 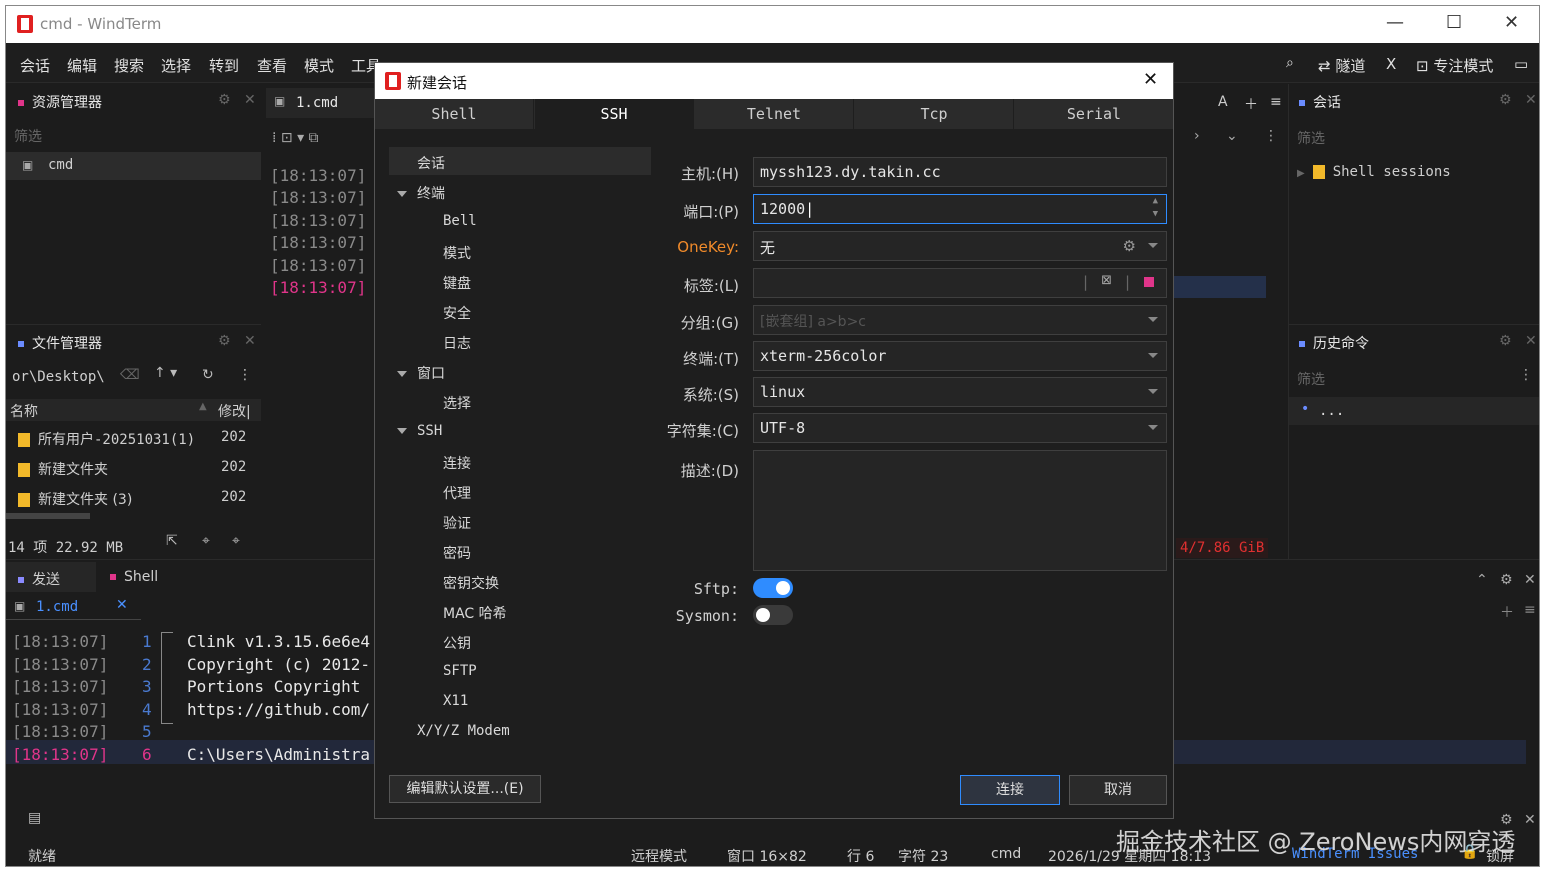 I want to click on menu-session: 会话, so click(x=35, y=65).